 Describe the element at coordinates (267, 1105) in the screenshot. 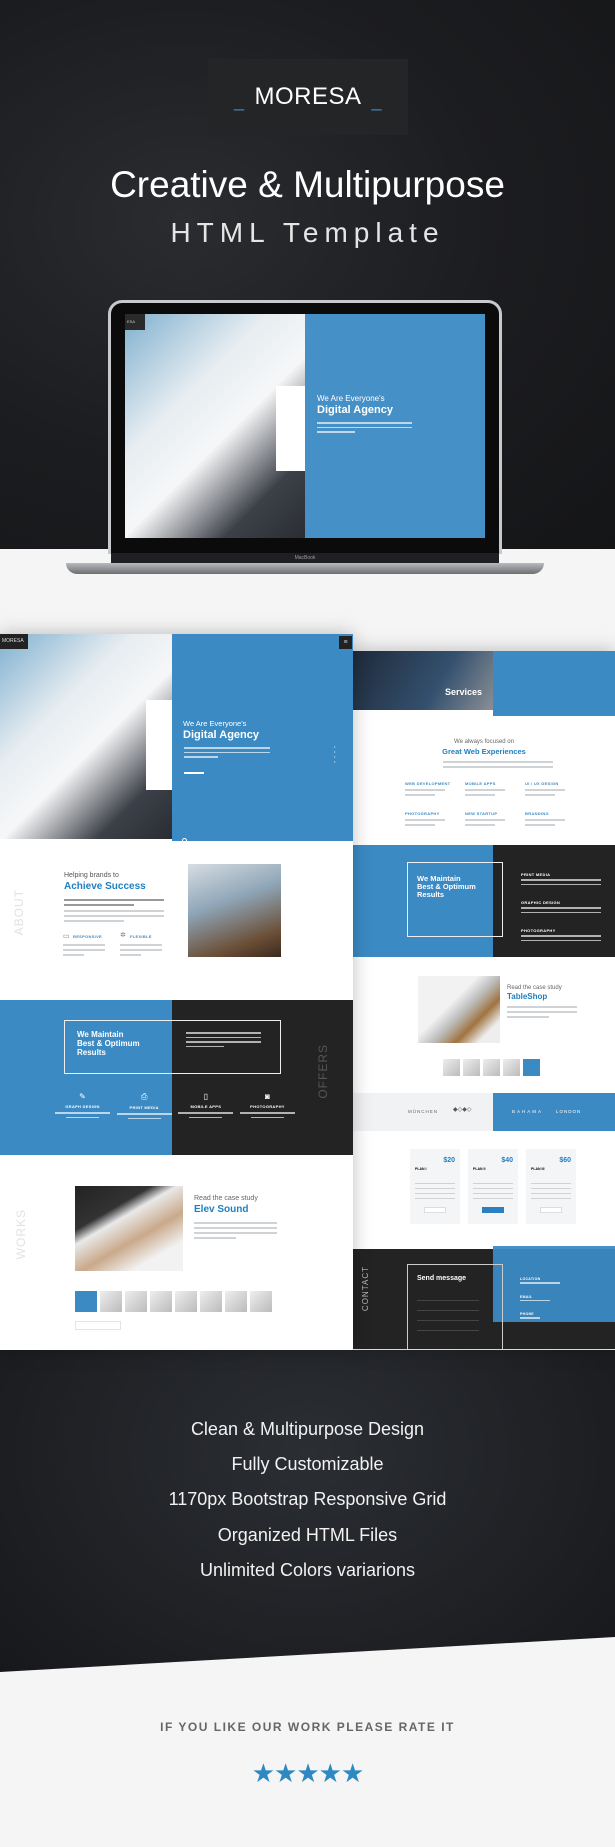

I see `service-photography: ◙ Photography` at that location.